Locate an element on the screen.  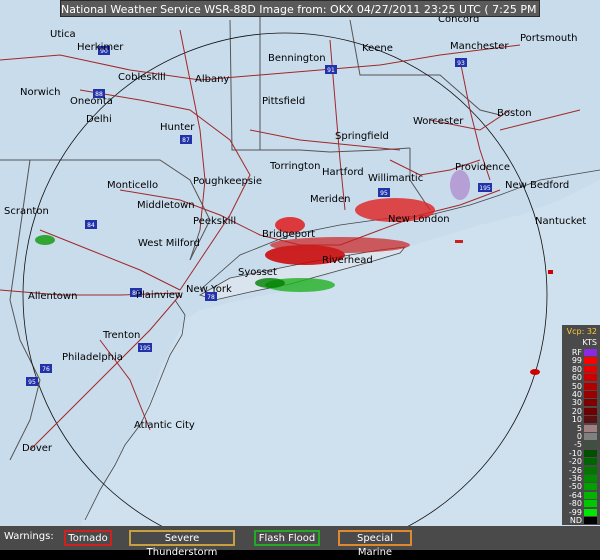
svg-text: Utica is located at coordinates (63, 34).